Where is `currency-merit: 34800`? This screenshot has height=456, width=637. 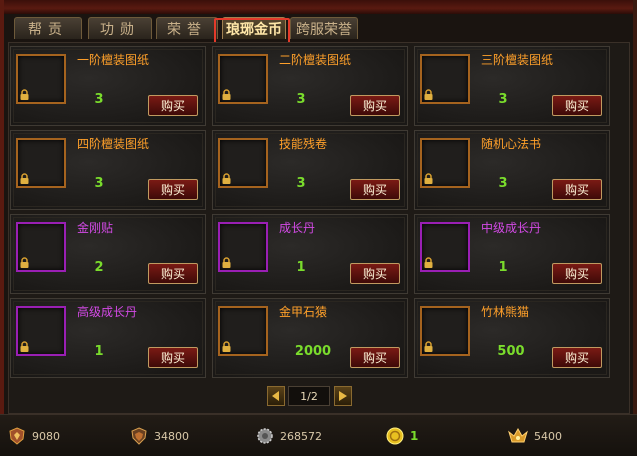 currency-merit: 34800 is located at coordinates (159, 436).